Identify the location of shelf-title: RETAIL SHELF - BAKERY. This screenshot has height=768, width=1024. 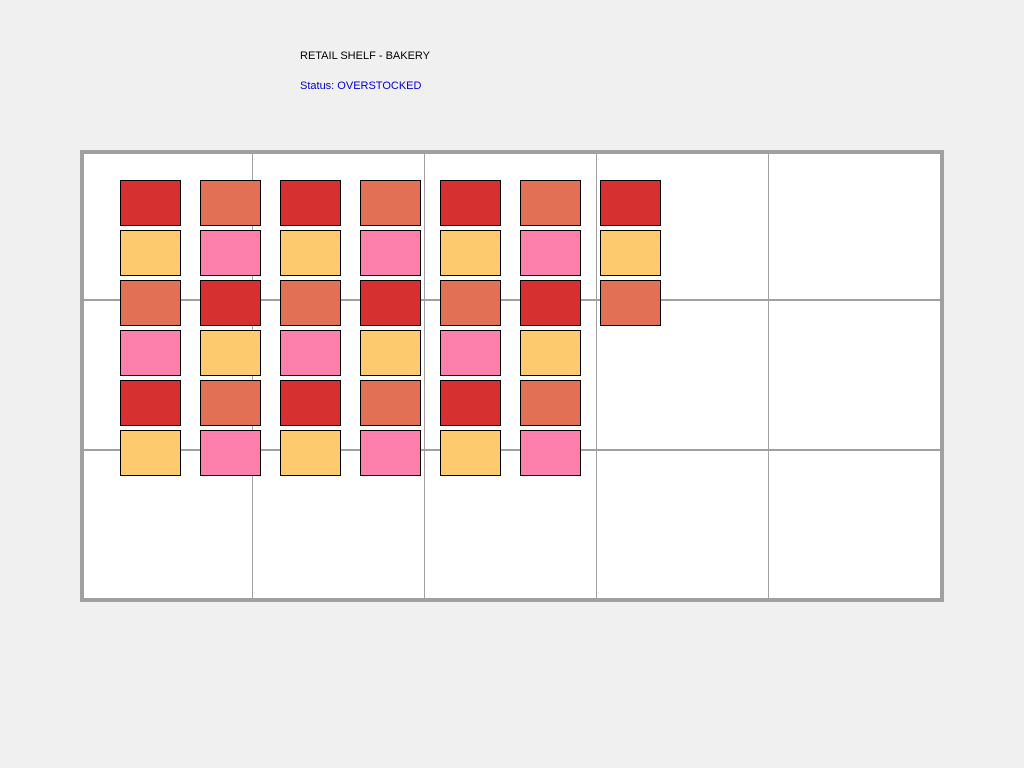
(365, 56).